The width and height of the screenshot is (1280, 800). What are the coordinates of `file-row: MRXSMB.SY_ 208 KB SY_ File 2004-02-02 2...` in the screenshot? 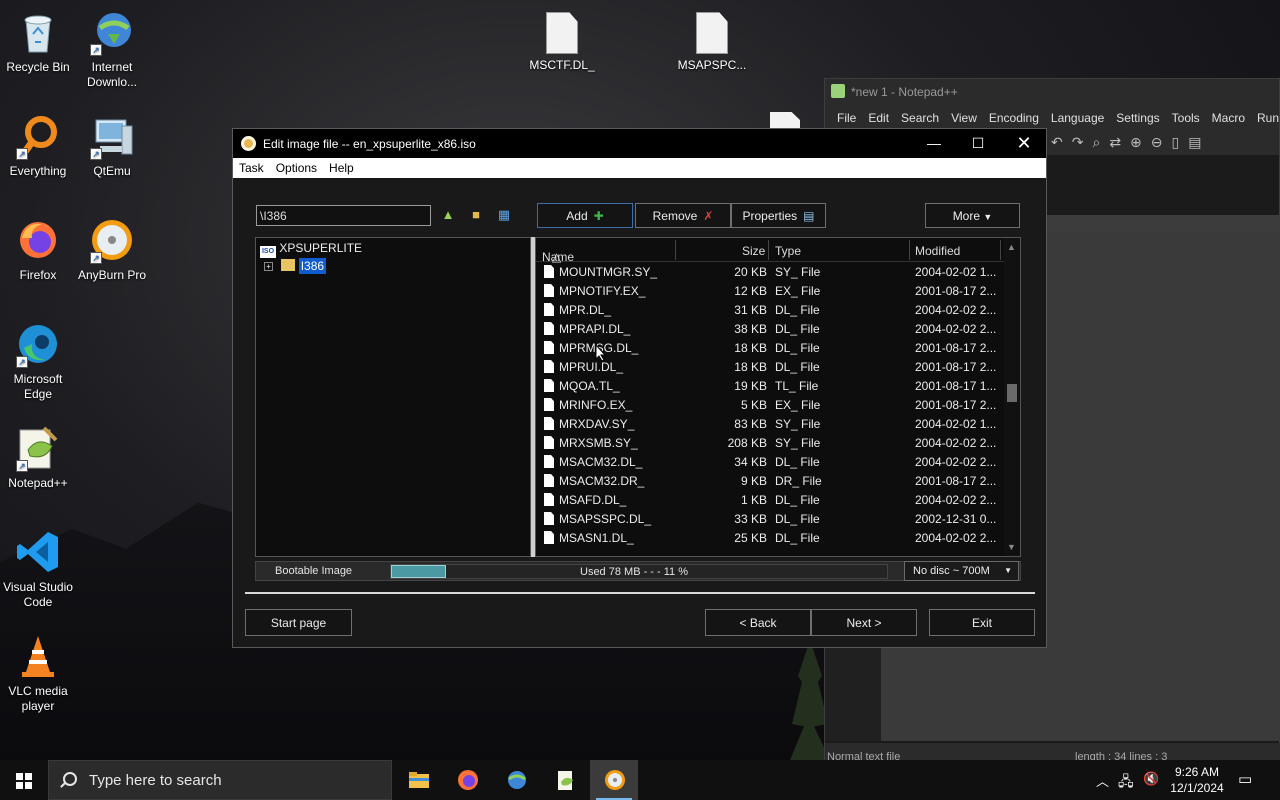 It's located at (771, 442).